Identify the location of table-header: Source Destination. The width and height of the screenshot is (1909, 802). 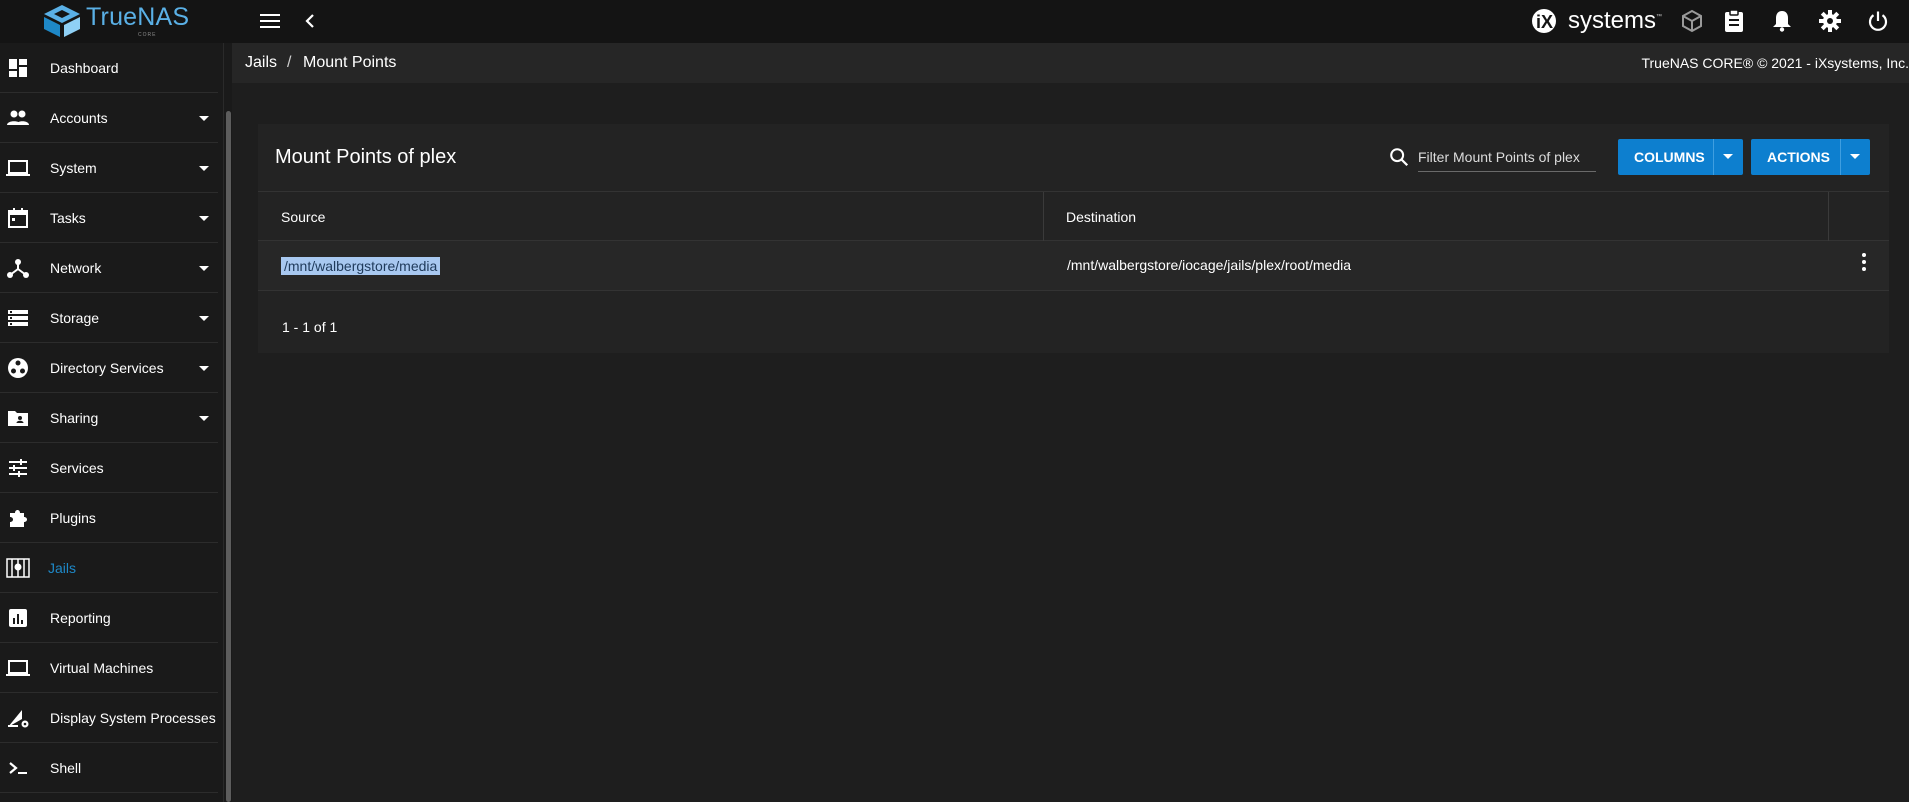
(1073, 216).